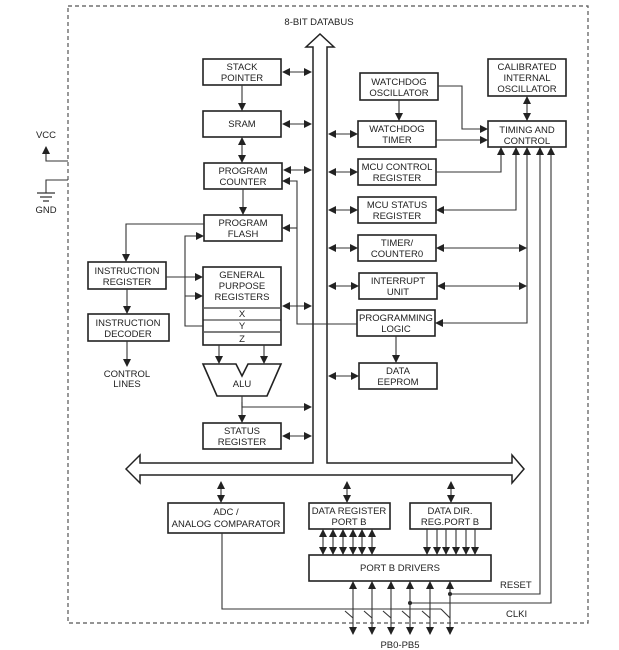  Describe the element at coordinates (397, 243) in the screenshot. I see `timer-counter0-label: TIMER/` at that location.